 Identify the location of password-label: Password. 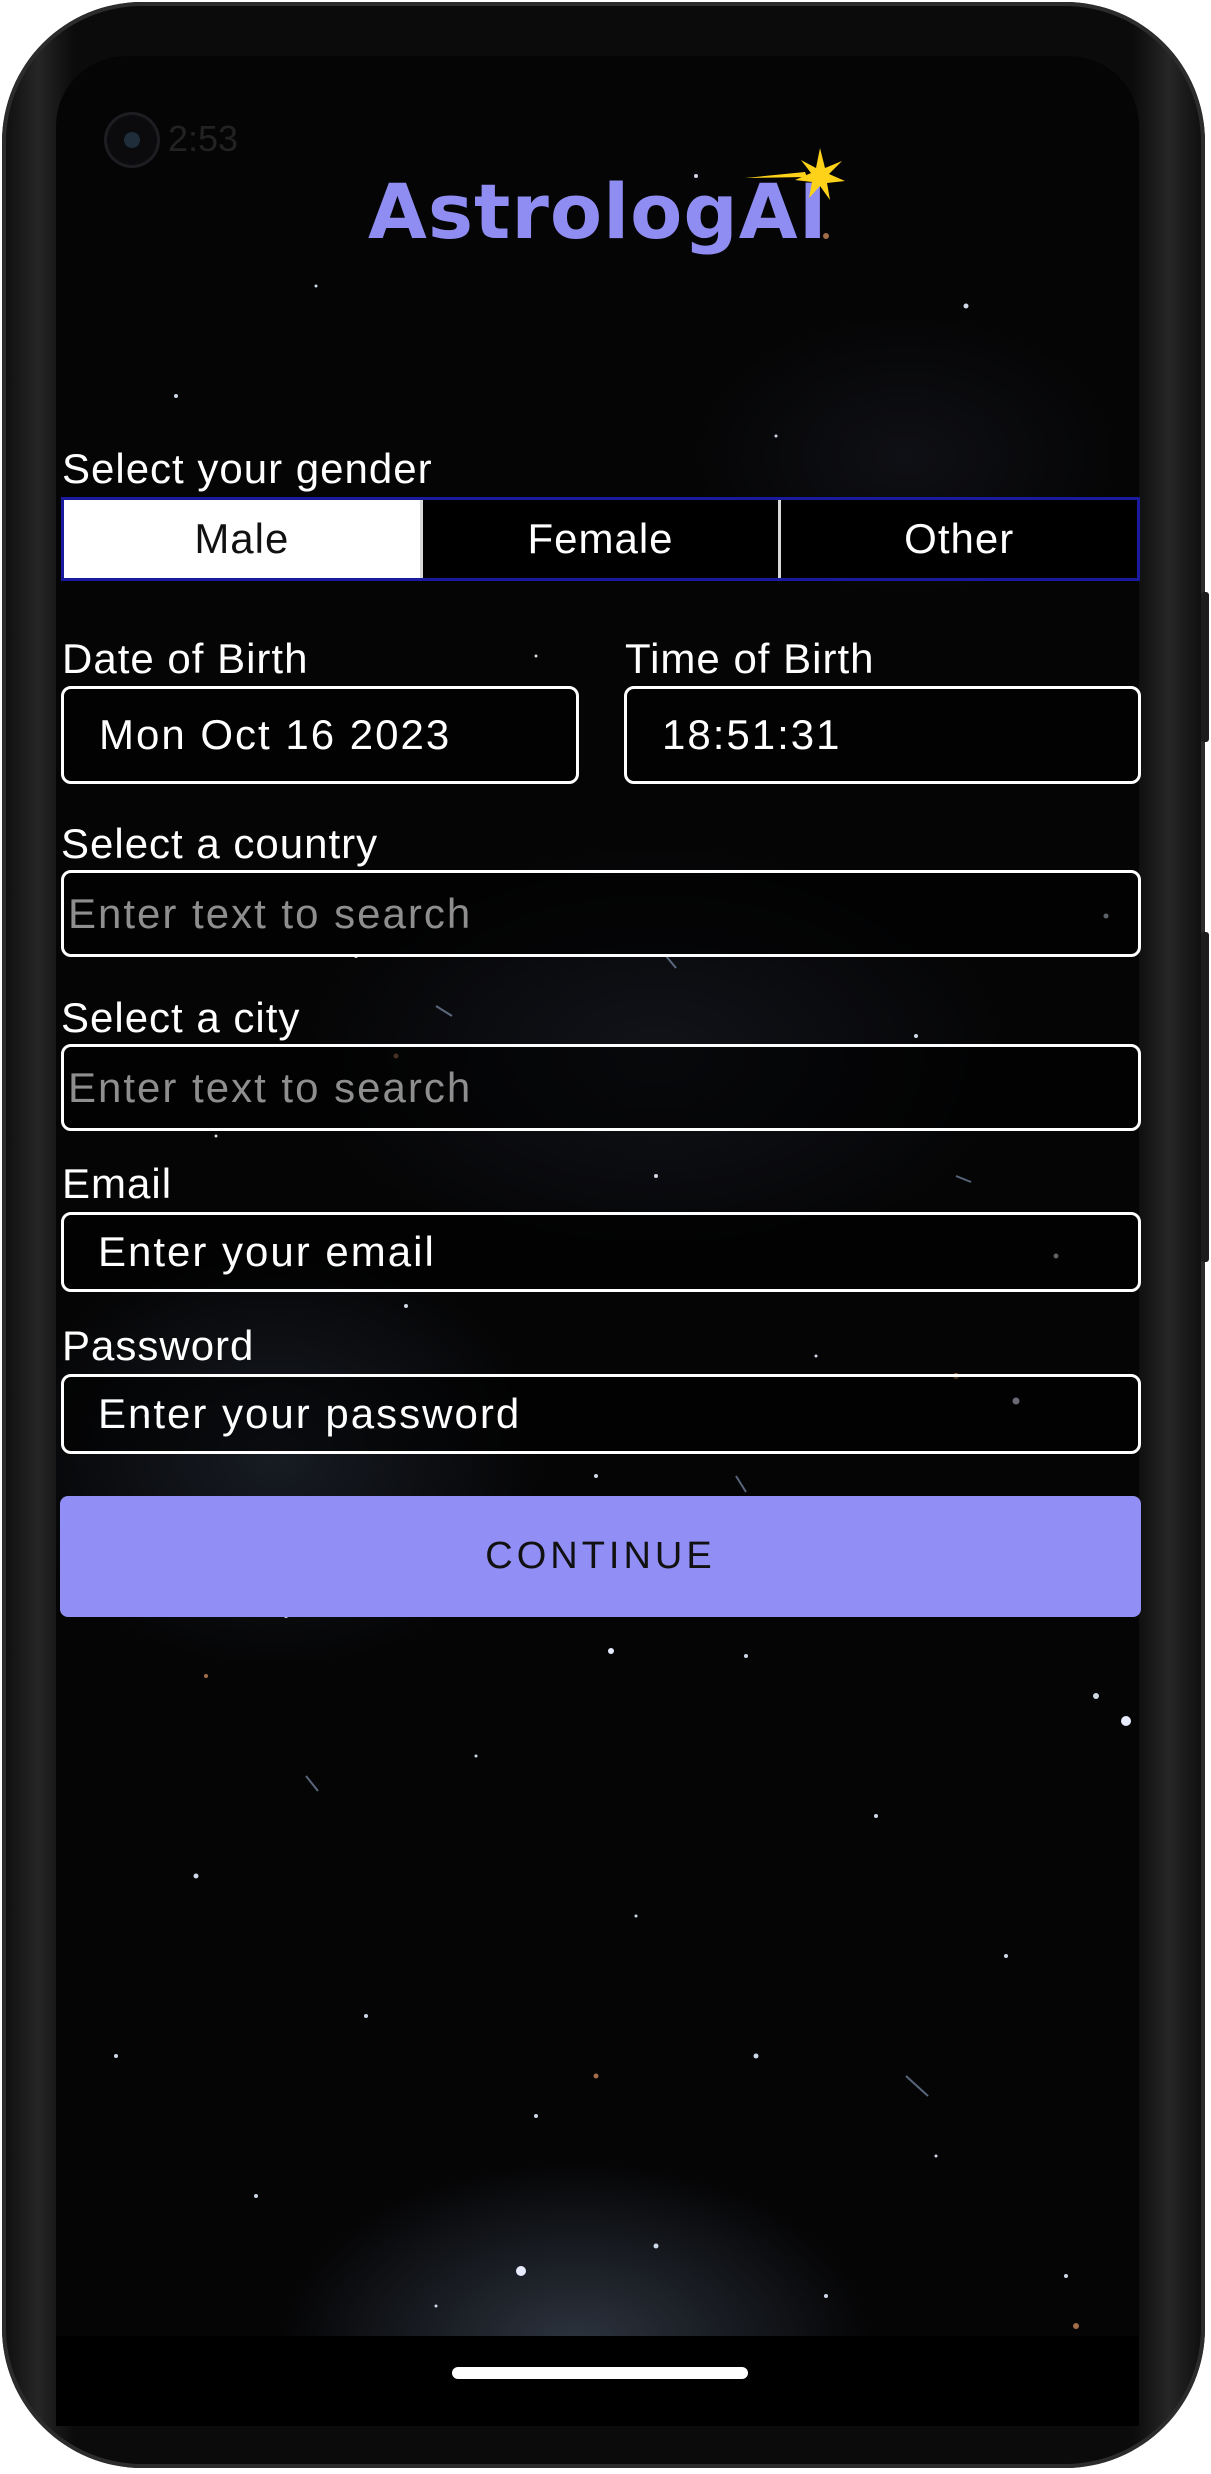
(158, 1345).